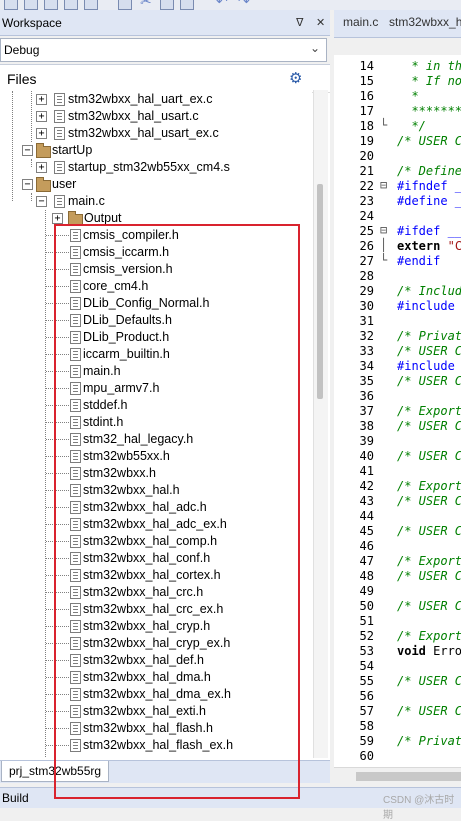 The width and height of the screenshot is (461, 821). What do you see at coordinates (156, 150) in the screenshot?
I see `tree-folder-item: − startUp` at bounding box center [156, 150].